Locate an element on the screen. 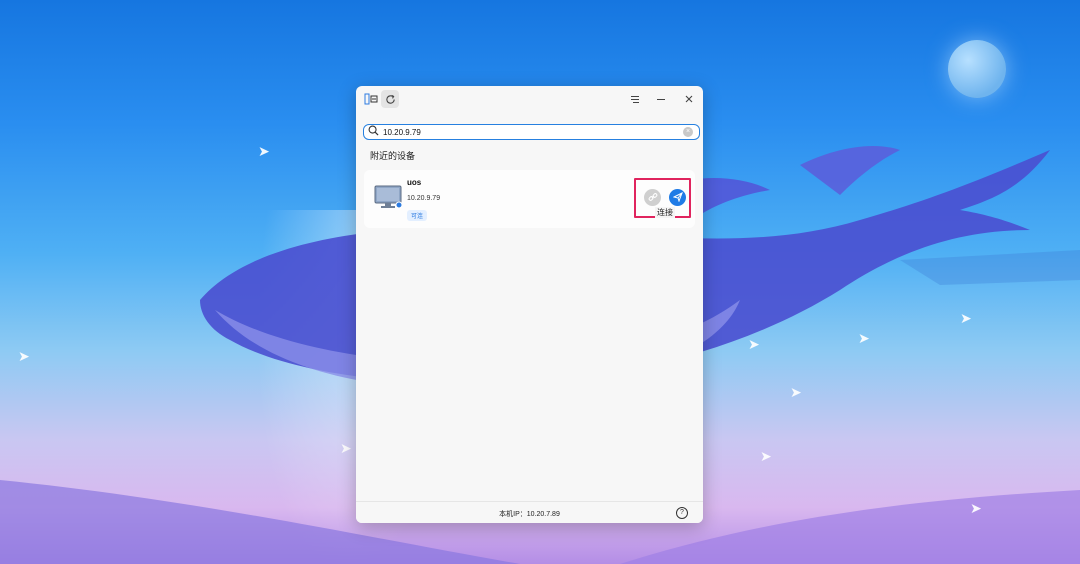 The image size is (1080, 564). titlebar is located at coordinates (529, 100).